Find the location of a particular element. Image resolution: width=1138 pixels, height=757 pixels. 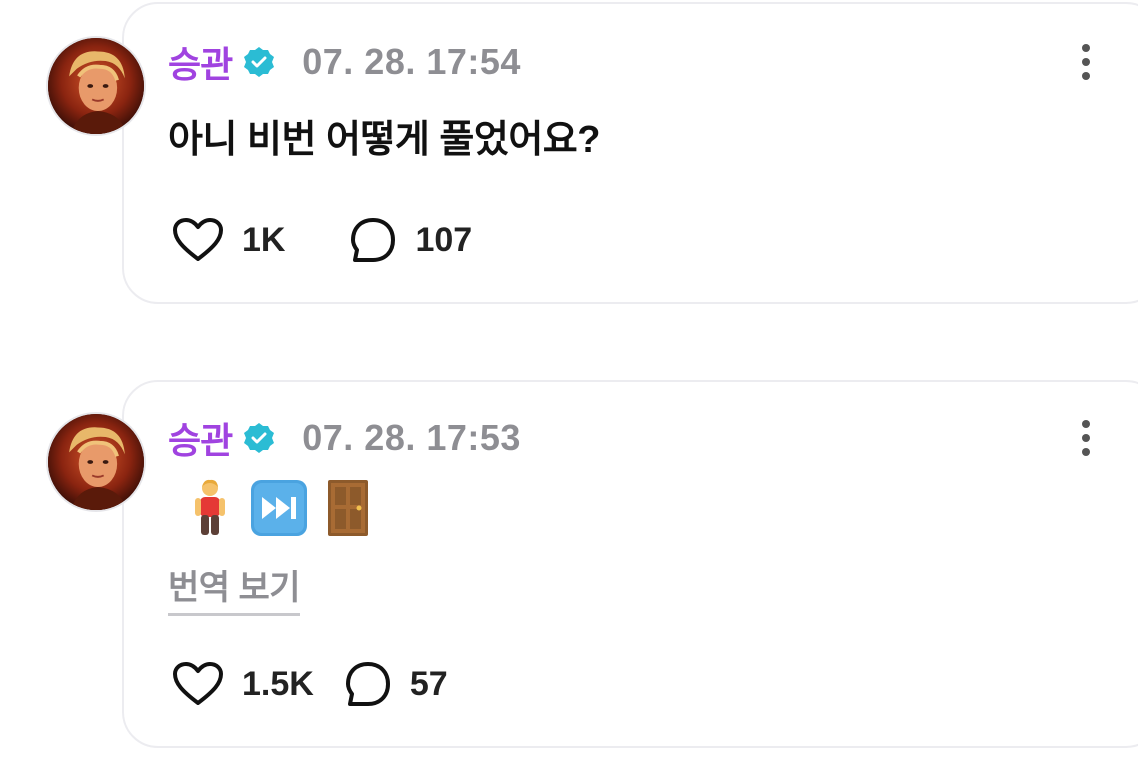

post-timestamp: 07. 28. 17:53 is located at coordinates (411, 437).